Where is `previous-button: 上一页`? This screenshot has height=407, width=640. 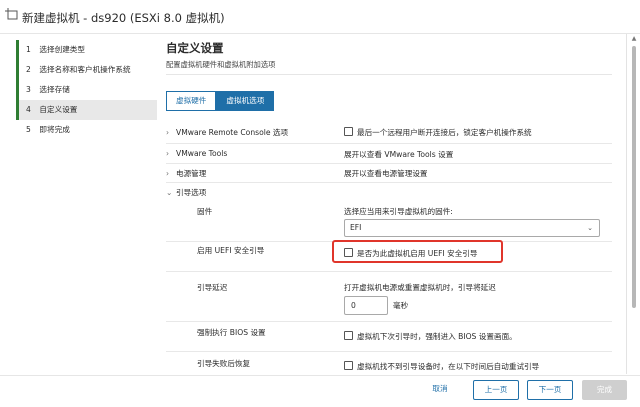
previous-button: 上一页 is located at coordinates (496, 390).